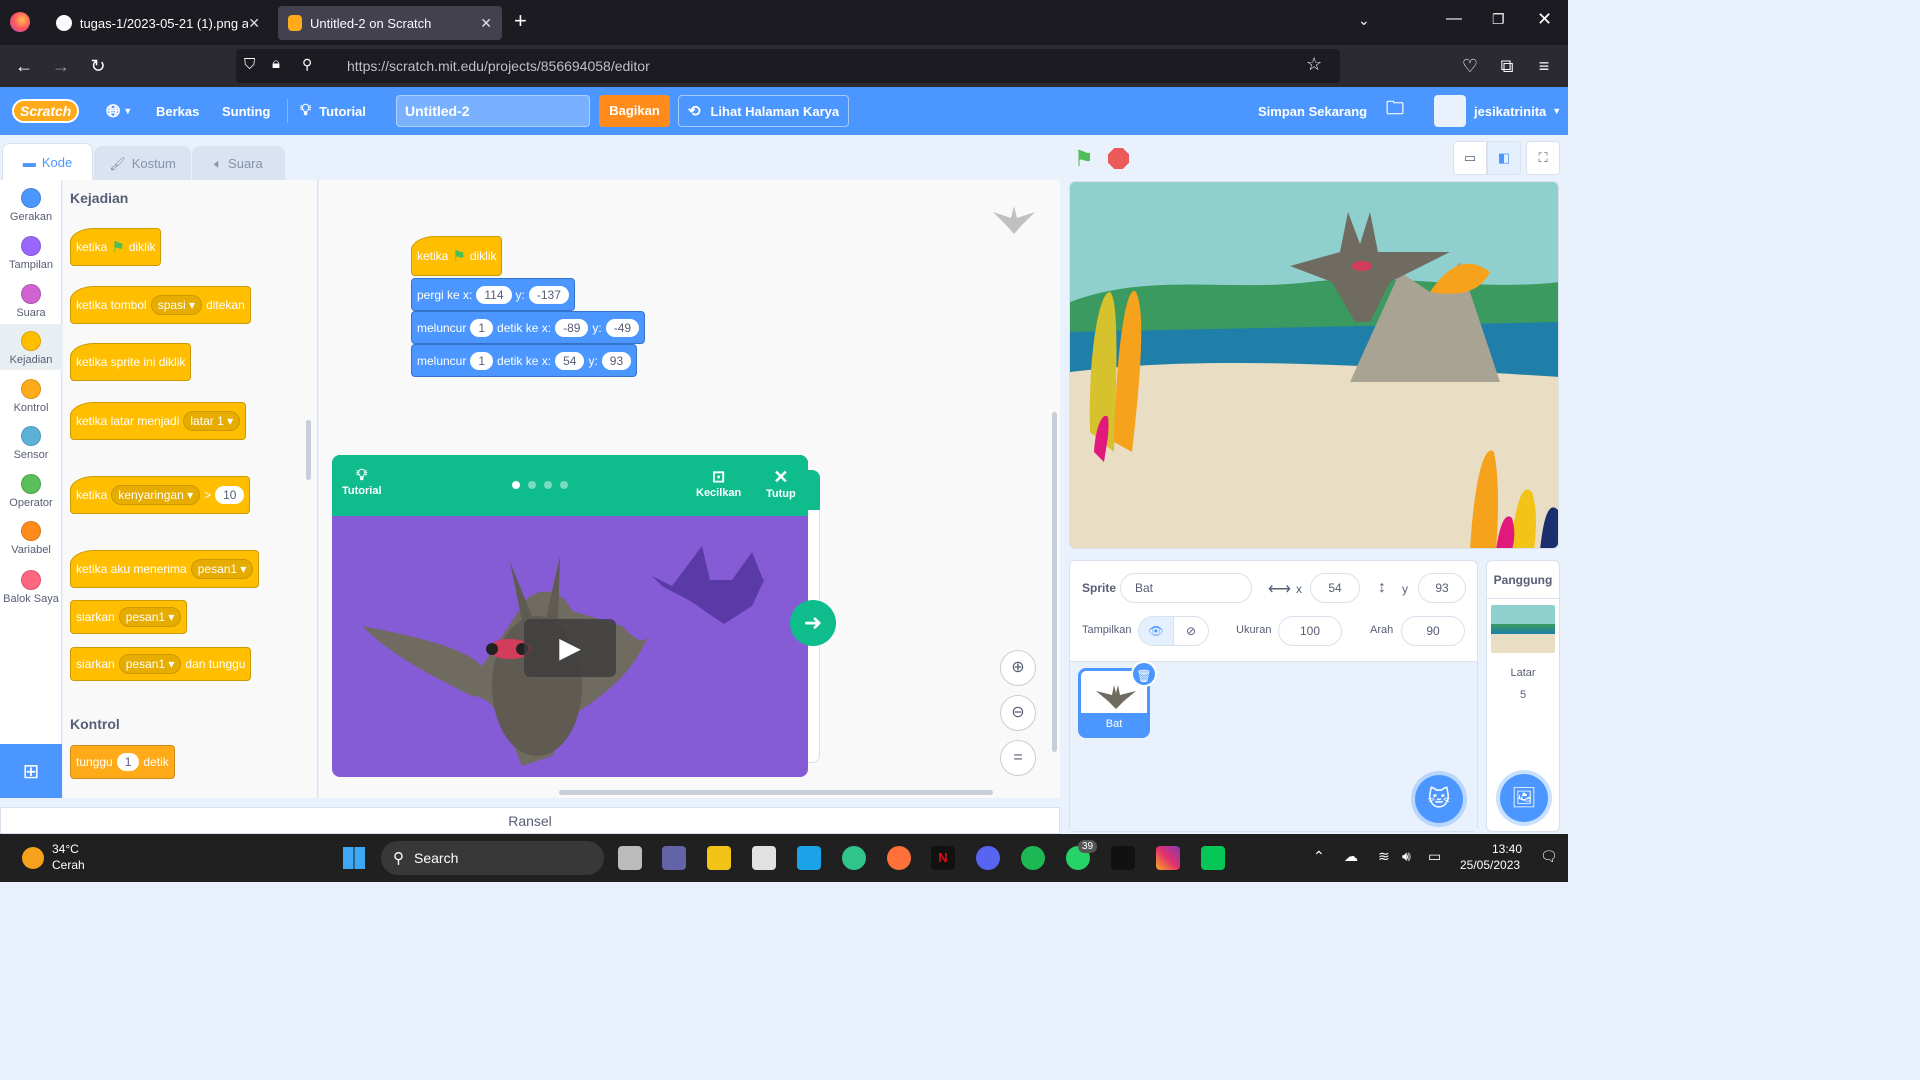 This screenshot has width=1920, height=1080. I want to click on workspace-vertical-scrollbar, so click(1054, 582).